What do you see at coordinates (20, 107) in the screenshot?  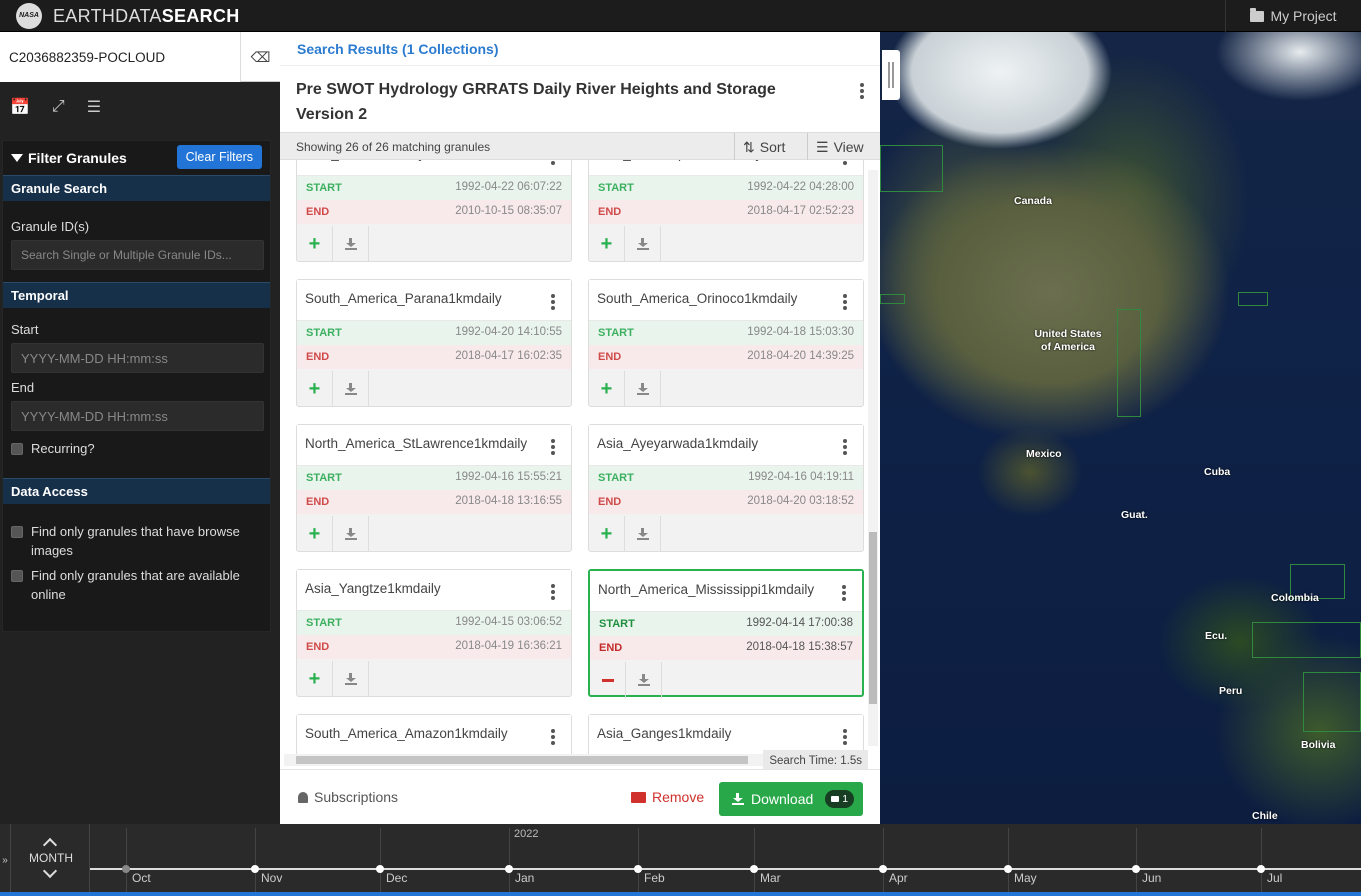 I see `calendar-icon: 📅` at bounding box center [20, 107].